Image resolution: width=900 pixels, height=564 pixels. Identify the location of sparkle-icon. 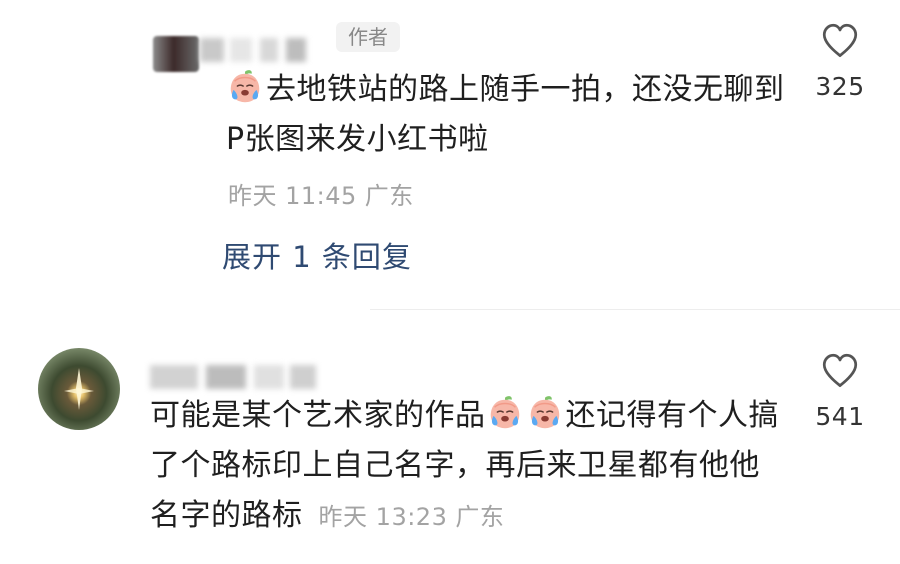
(79, 389).